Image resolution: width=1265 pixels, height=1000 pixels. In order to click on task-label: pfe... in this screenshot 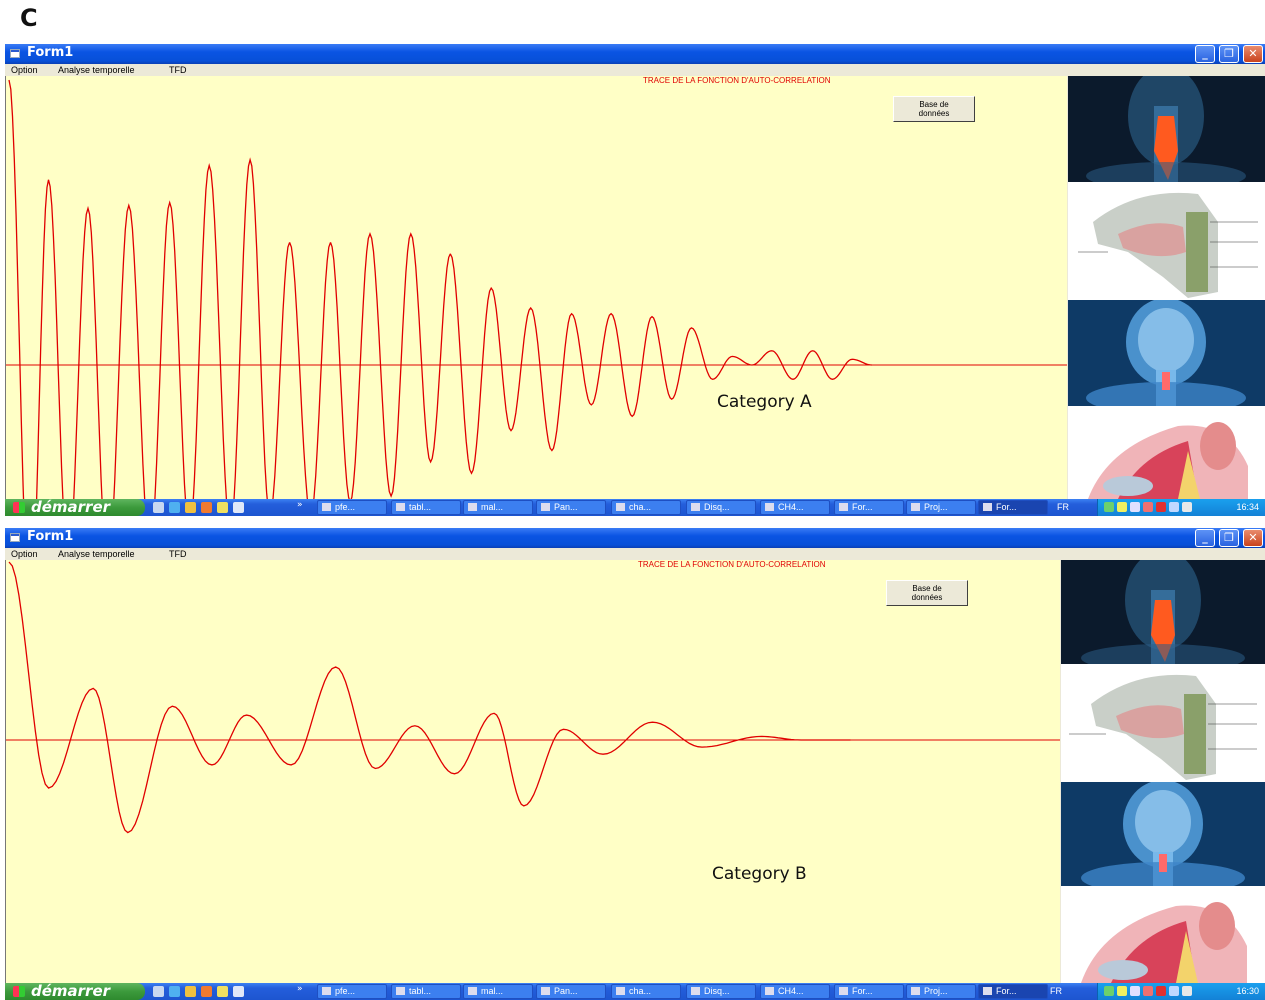, I will do `click(345, 507)`.